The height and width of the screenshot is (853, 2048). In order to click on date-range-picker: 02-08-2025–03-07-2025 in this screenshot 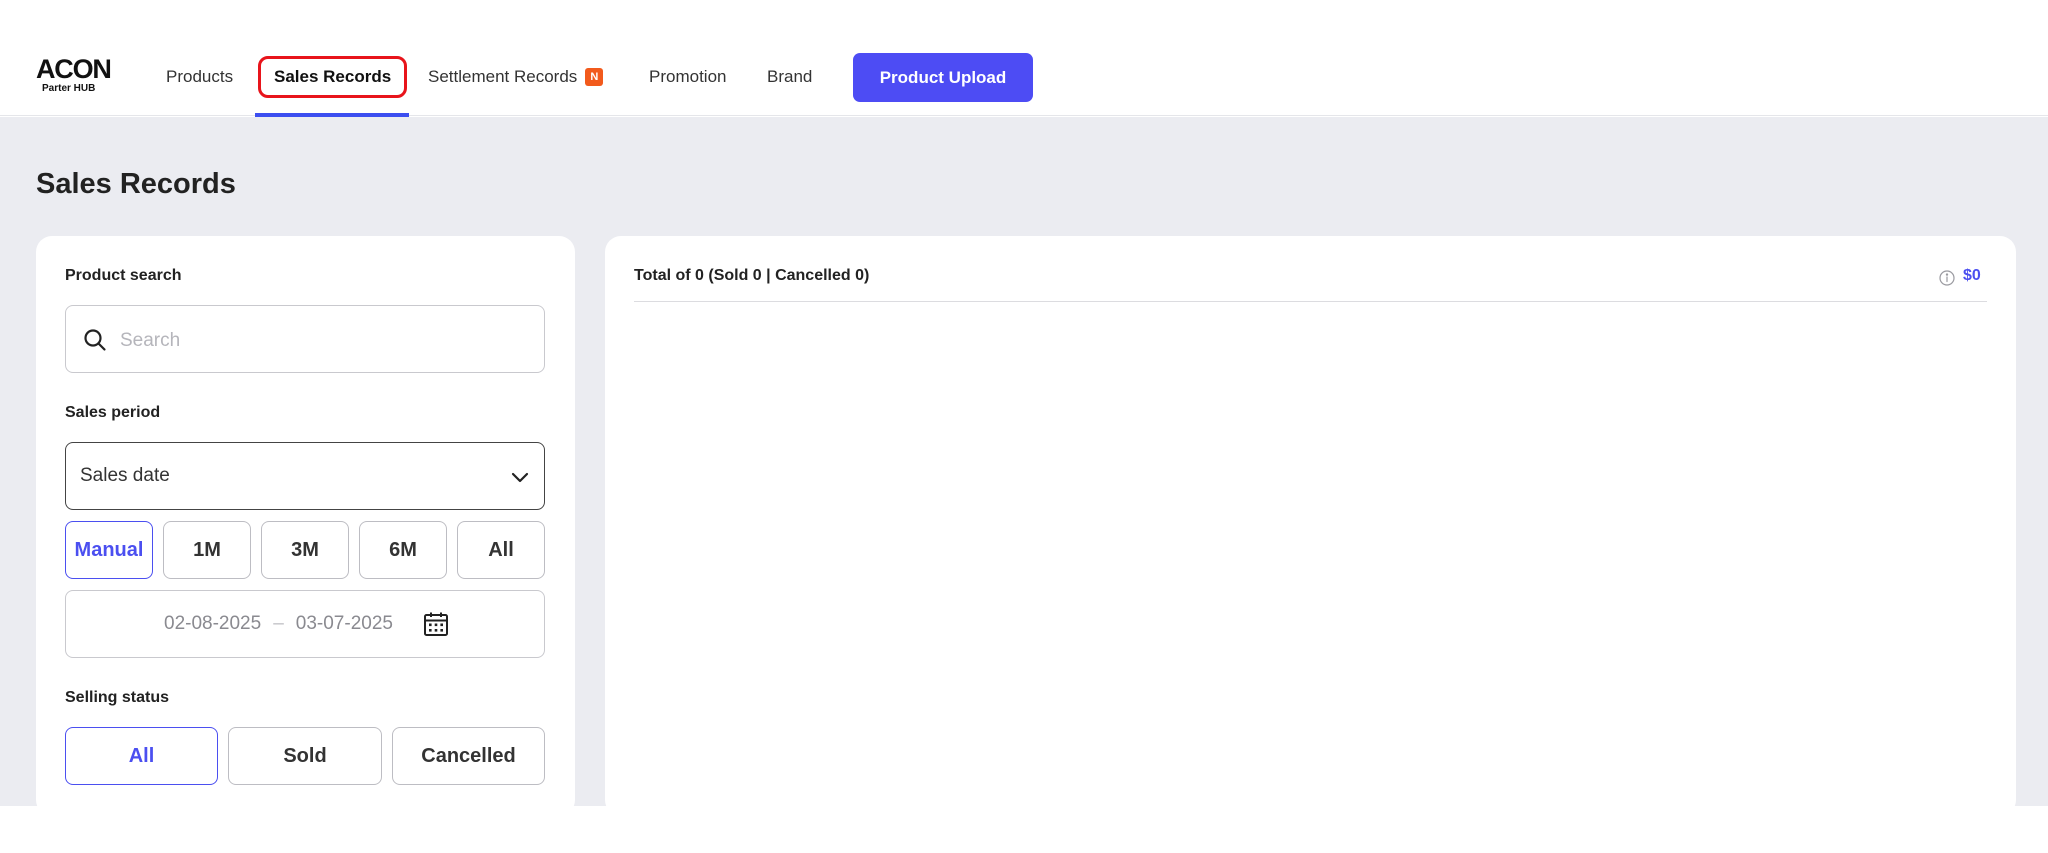, I will do `click(305, 624)`.